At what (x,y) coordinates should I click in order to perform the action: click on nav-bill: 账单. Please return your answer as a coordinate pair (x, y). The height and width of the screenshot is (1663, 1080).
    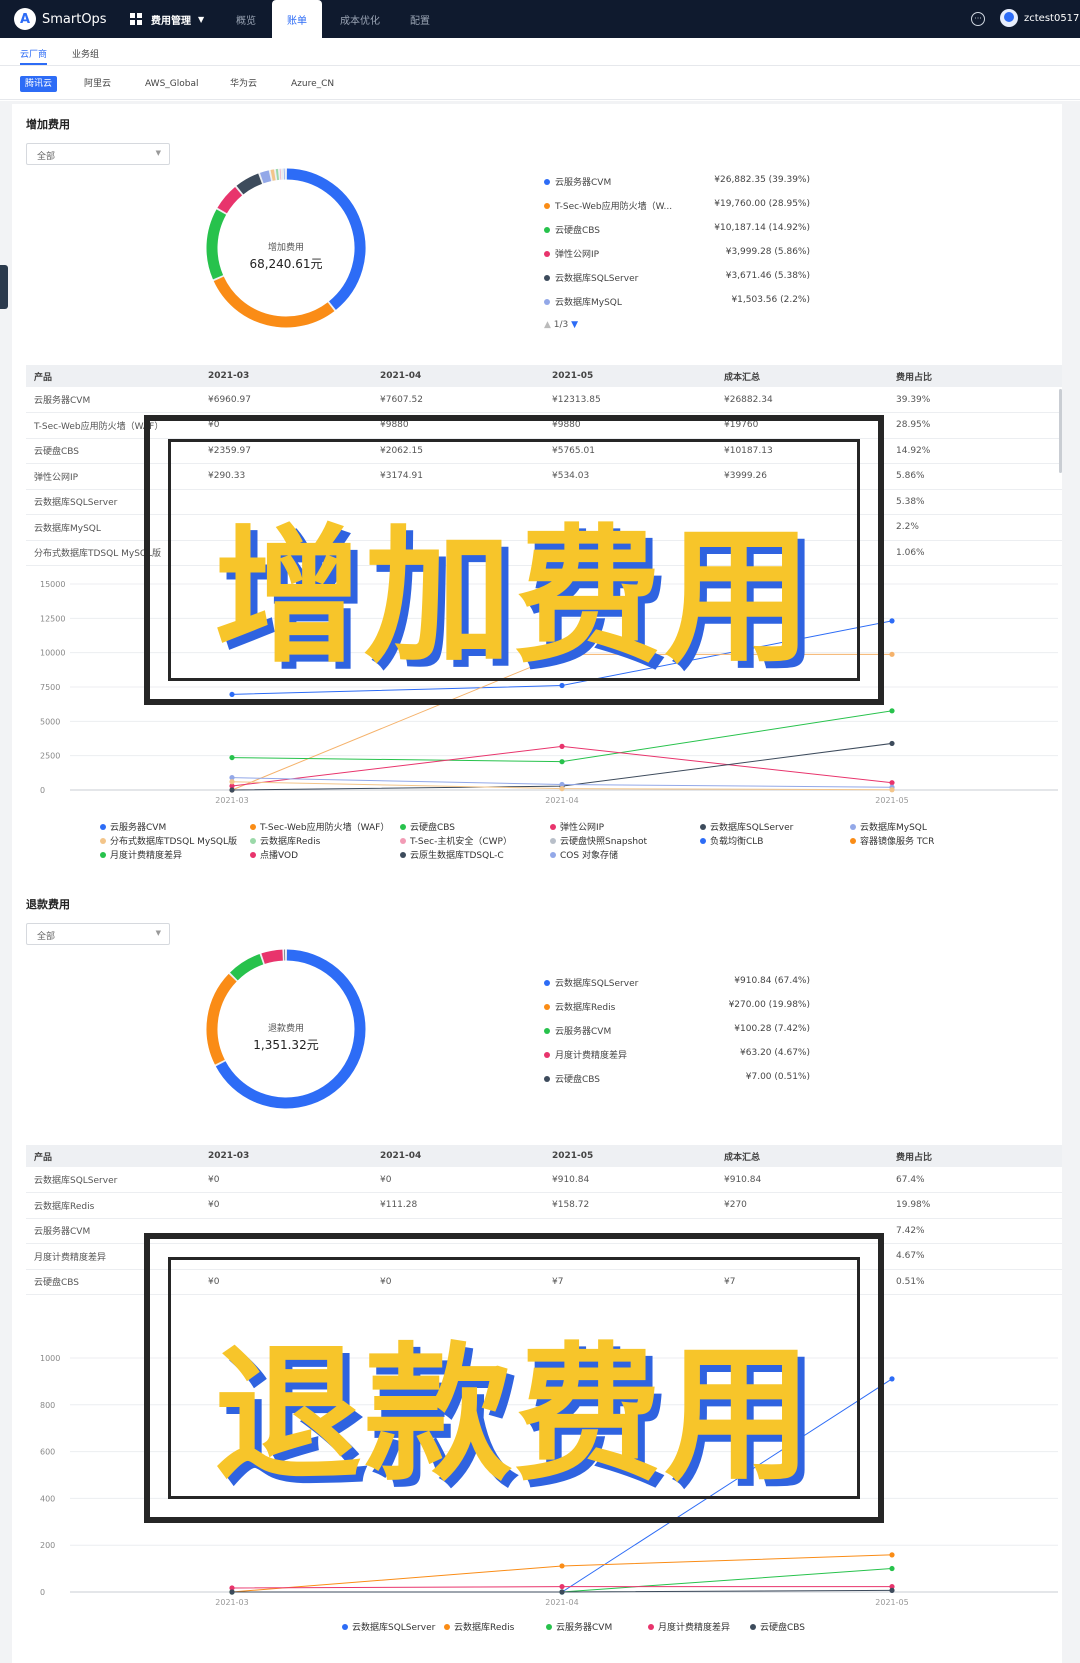
    Looking at the image, I should click on (297, 19).